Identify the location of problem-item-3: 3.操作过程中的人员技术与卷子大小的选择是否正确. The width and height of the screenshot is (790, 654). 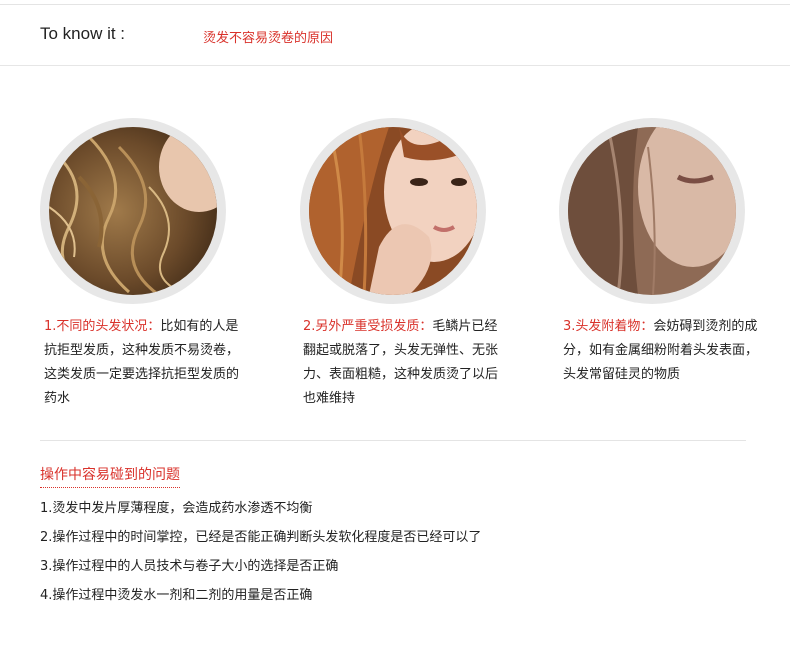
(189, 566).